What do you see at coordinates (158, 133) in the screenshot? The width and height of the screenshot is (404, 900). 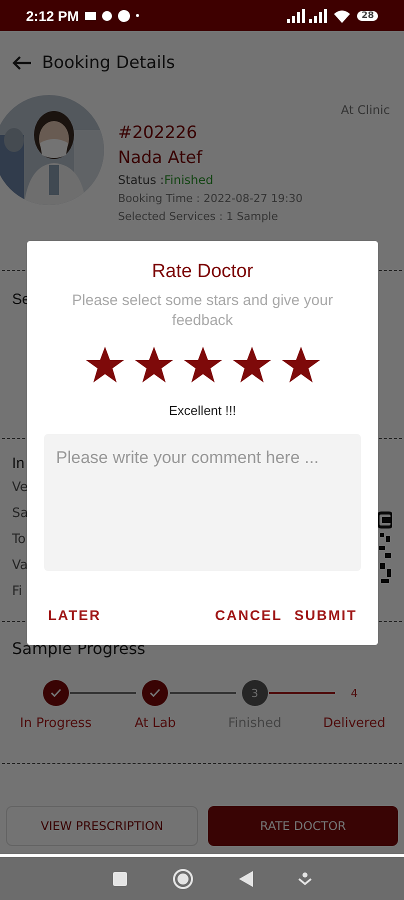 I see `booking-number: #202226` at bounding box center [158, 133].